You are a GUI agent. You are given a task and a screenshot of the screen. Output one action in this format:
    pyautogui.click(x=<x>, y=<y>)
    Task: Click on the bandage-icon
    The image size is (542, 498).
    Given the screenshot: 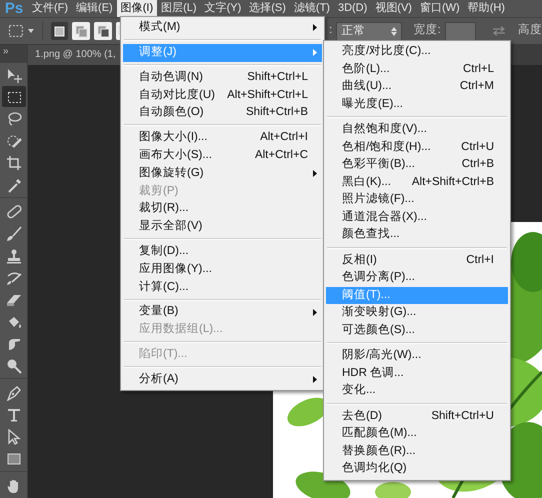 What is the action you would take?
    pyautogui.click(x=14, y=212)
    